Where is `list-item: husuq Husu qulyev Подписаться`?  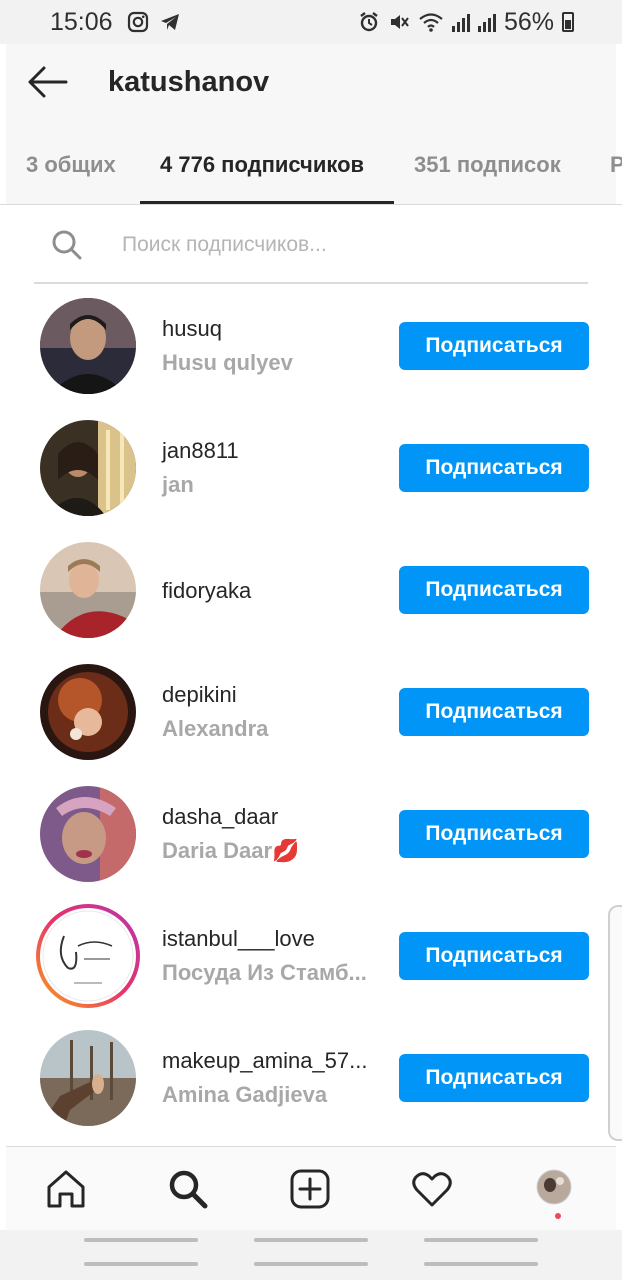 list-item: husuq Husu qulyev Подписаться is located at coordinates (311, 347).